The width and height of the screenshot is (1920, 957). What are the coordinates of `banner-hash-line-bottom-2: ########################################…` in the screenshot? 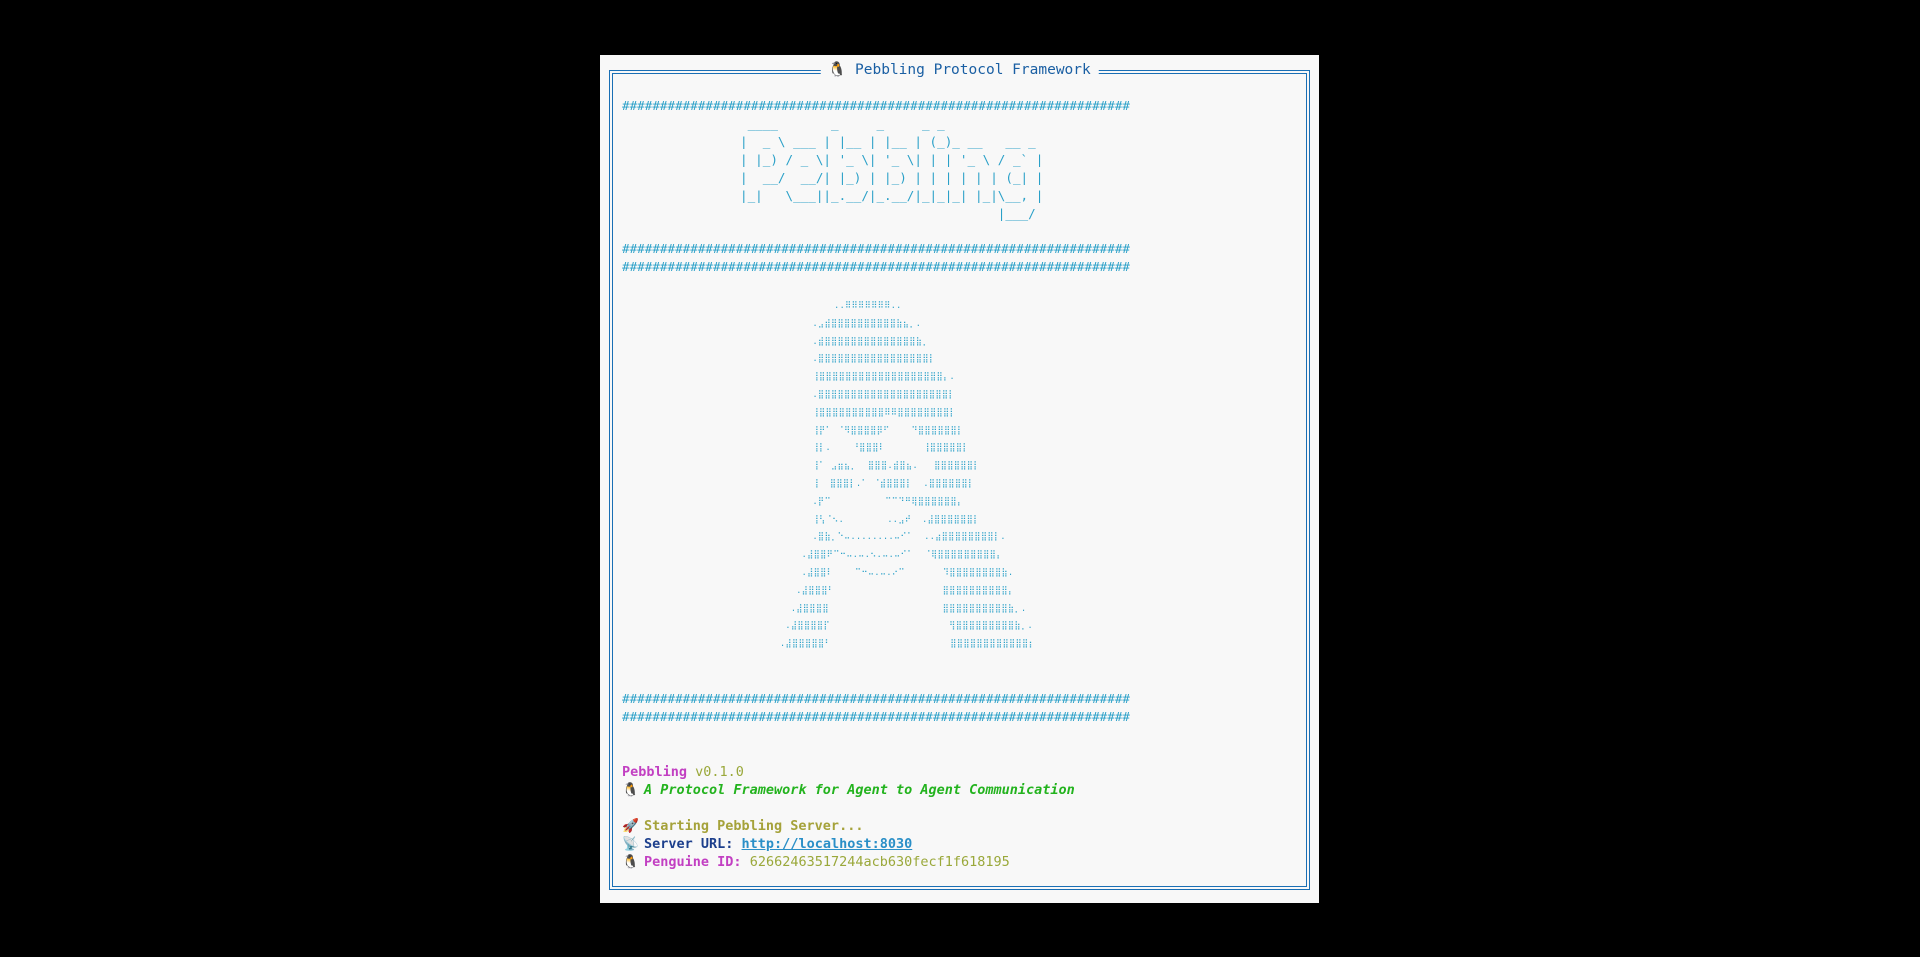 It's located at (876, 266).